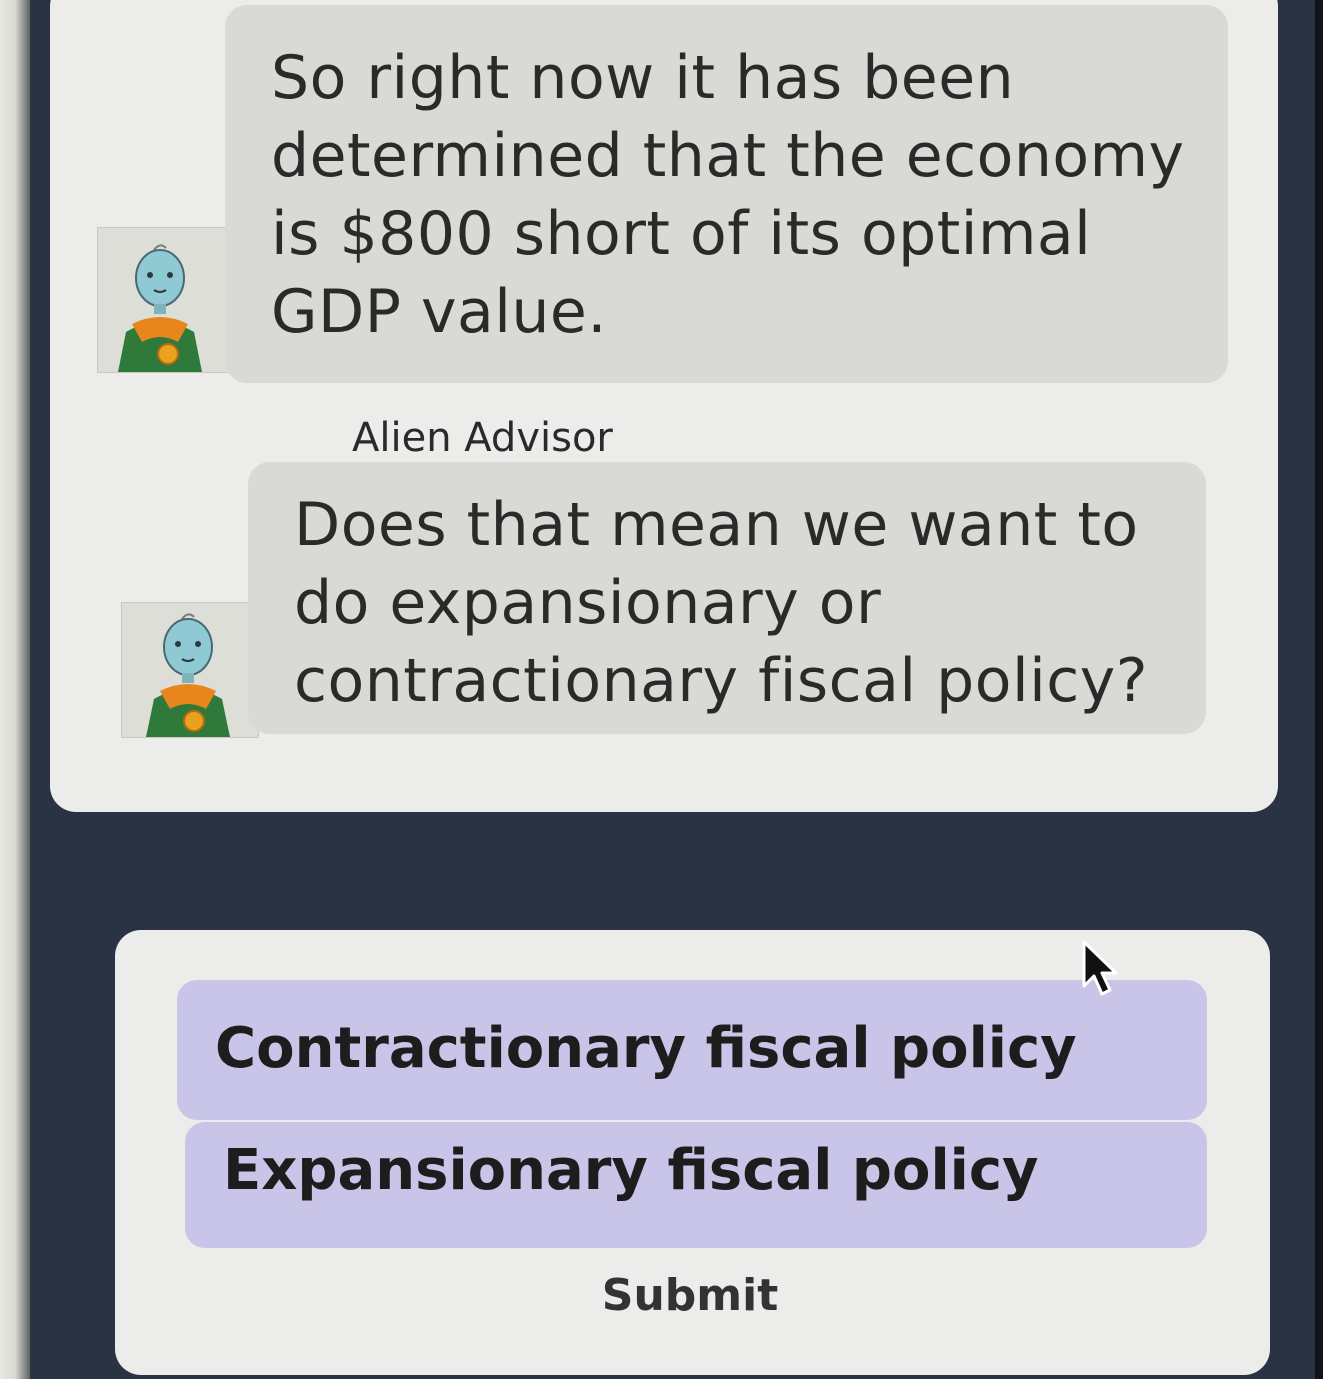 This screenshot has width=1323, height=1379. I want to click on submit-button: Submit, so click(690, 1295).